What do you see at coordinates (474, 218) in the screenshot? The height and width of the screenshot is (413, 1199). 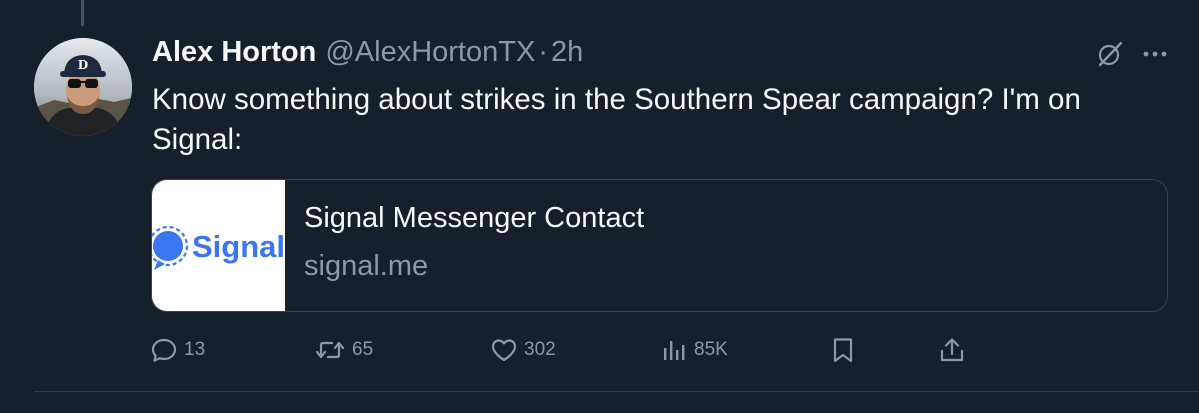 I see `card-title: Signal Messenger Contact` at bounding box center [474, 218].